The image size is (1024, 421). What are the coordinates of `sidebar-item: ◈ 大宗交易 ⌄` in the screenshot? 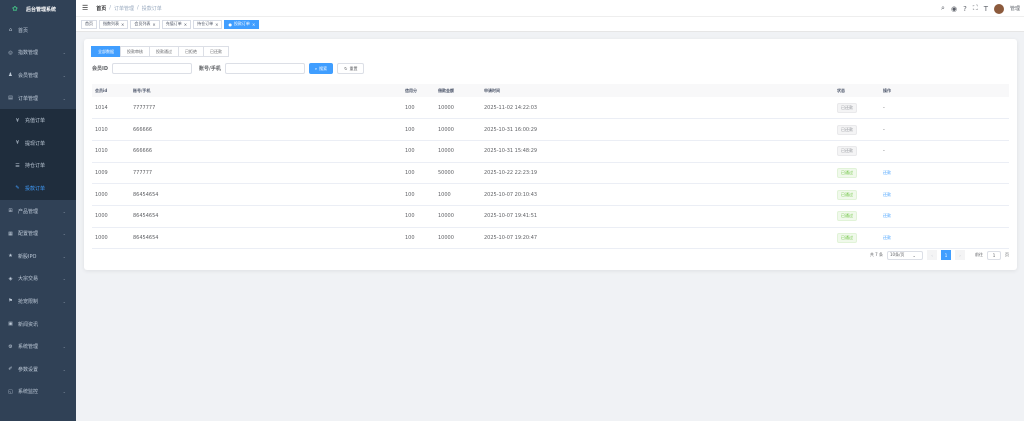 It's located at (38, 279).